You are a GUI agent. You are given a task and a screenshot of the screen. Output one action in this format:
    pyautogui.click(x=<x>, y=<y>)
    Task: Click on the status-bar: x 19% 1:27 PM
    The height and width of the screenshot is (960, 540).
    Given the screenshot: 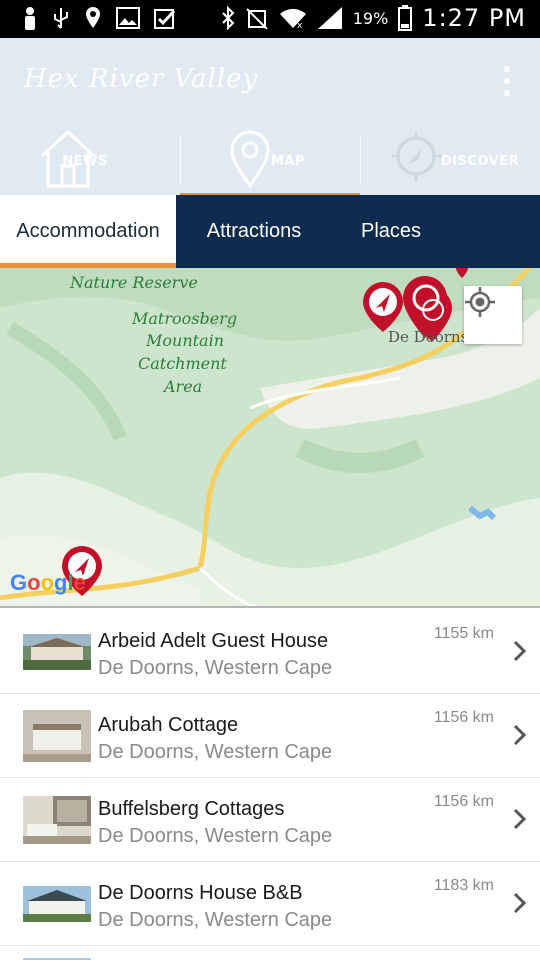 What is the action you would take?
    pyautogui.click(x=270, y=19)
    